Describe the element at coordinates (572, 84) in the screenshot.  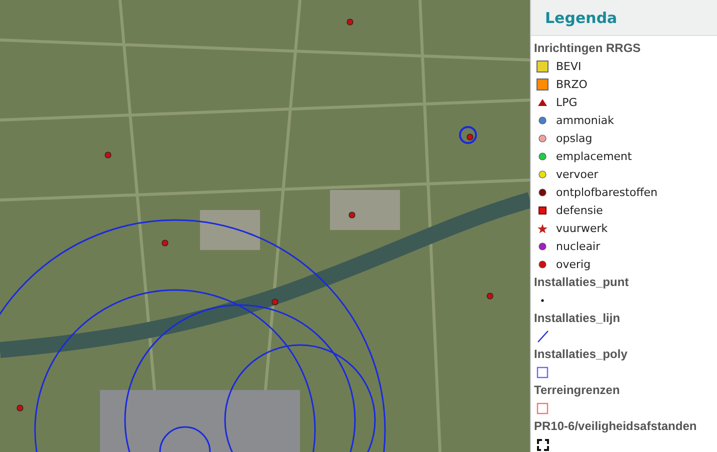
I see `legend-label: BRZO` at that location.